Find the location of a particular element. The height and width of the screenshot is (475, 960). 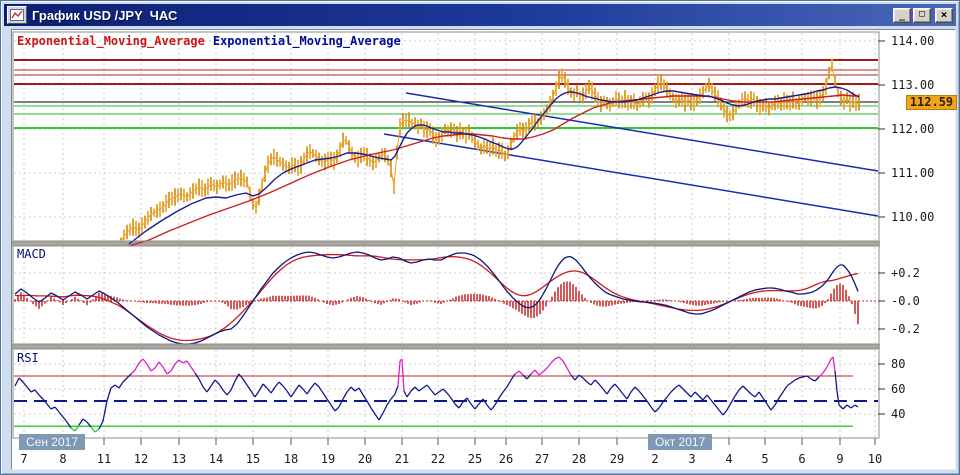

time-axis-label: 21 is located at coordinates (402, 459).